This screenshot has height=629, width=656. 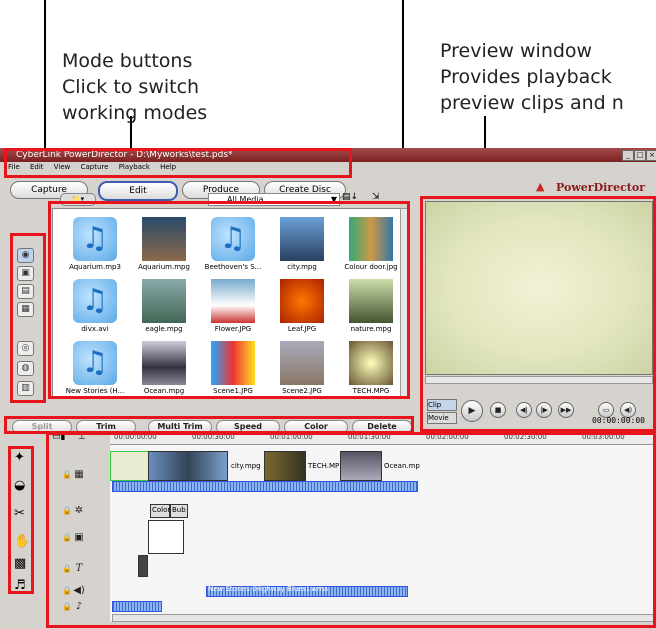 I want to click on ruler-tick-6: 00:03:00:00, so click(x=603, y=437).